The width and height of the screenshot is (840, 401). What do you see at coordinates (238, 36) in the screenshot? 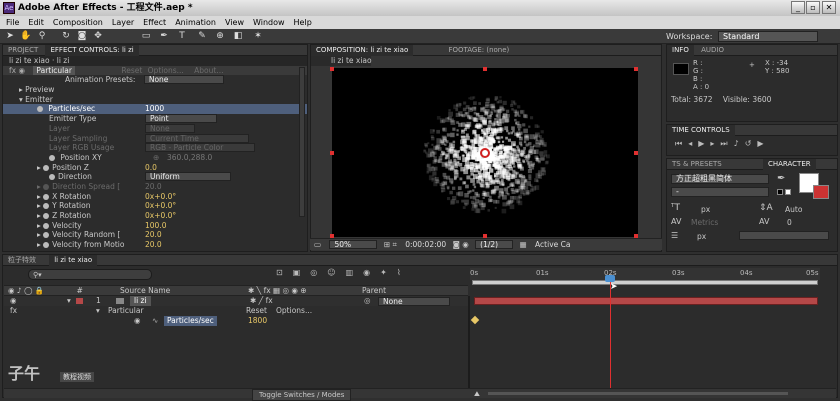
I see `eraser-tool-icon: ◧` at bounding box center [238, 36].